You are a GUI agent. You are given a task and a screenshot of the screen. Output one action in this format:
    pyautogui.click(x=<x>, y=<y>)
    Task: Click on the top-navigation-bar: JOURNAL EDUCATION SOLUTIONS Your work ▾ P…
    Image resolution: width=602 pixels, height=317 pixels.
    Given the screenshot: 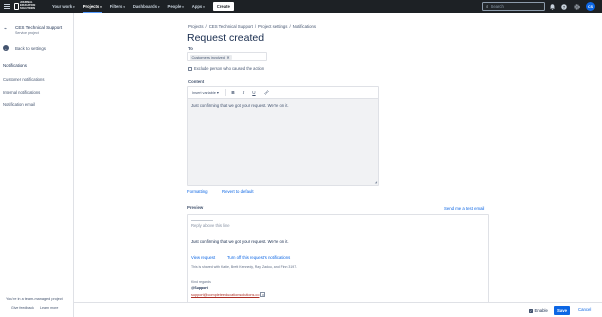 What is the action you would take?
    pyautogui.click(x=301, y=6)
    